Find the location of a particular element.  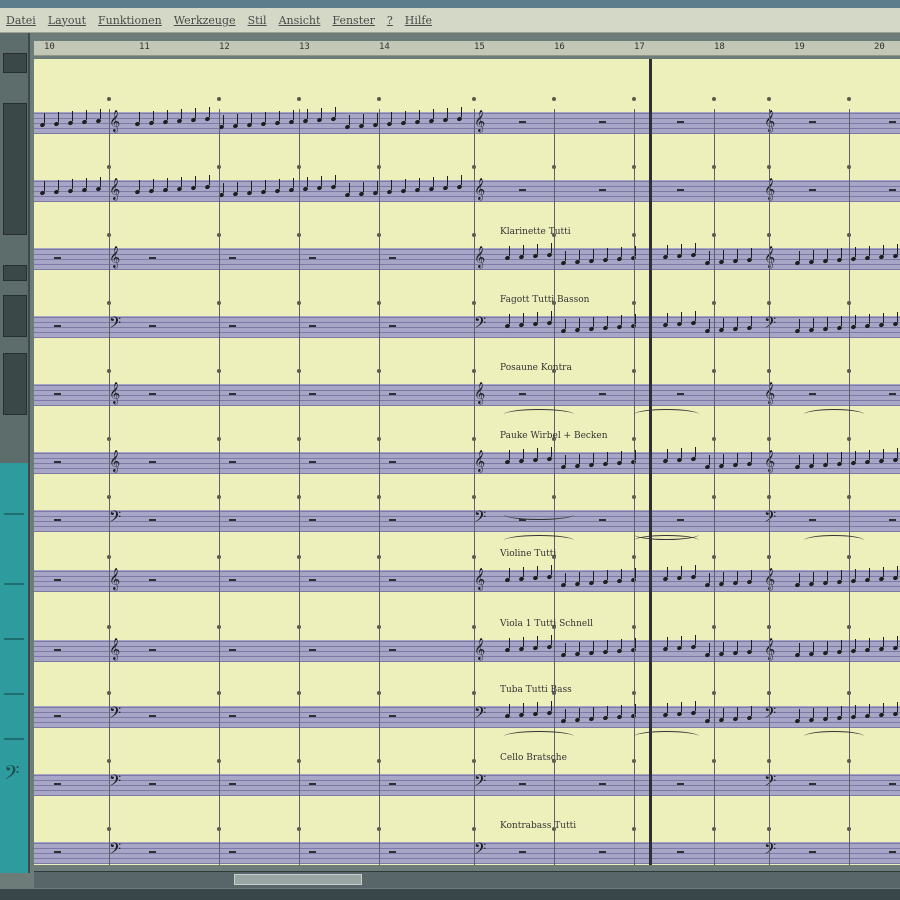

menu-item: Ansicht is located at coordinates (300, 20).